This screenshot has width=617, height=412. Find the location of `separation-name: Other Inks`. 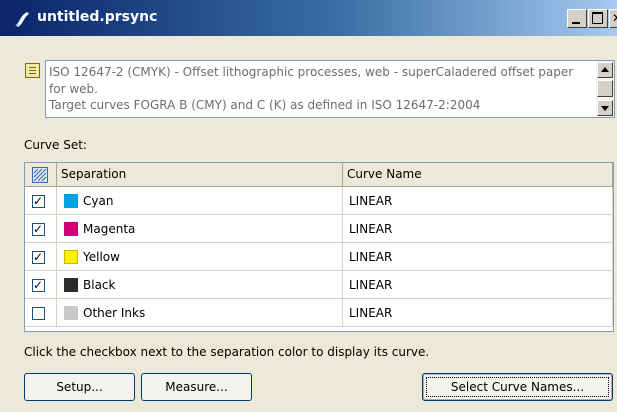

separation-name: Other Inks is located at coordinates (114, 313).